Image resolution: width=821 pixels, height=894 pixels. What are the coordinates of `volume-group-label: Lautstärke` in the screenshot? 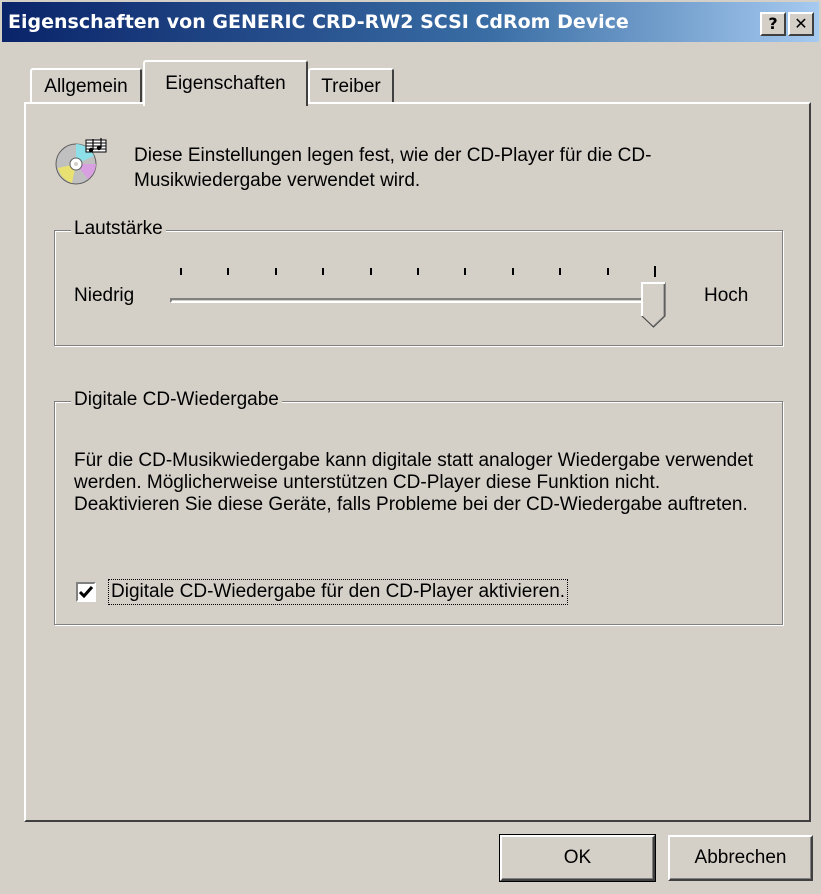 It's located at (118, 229).